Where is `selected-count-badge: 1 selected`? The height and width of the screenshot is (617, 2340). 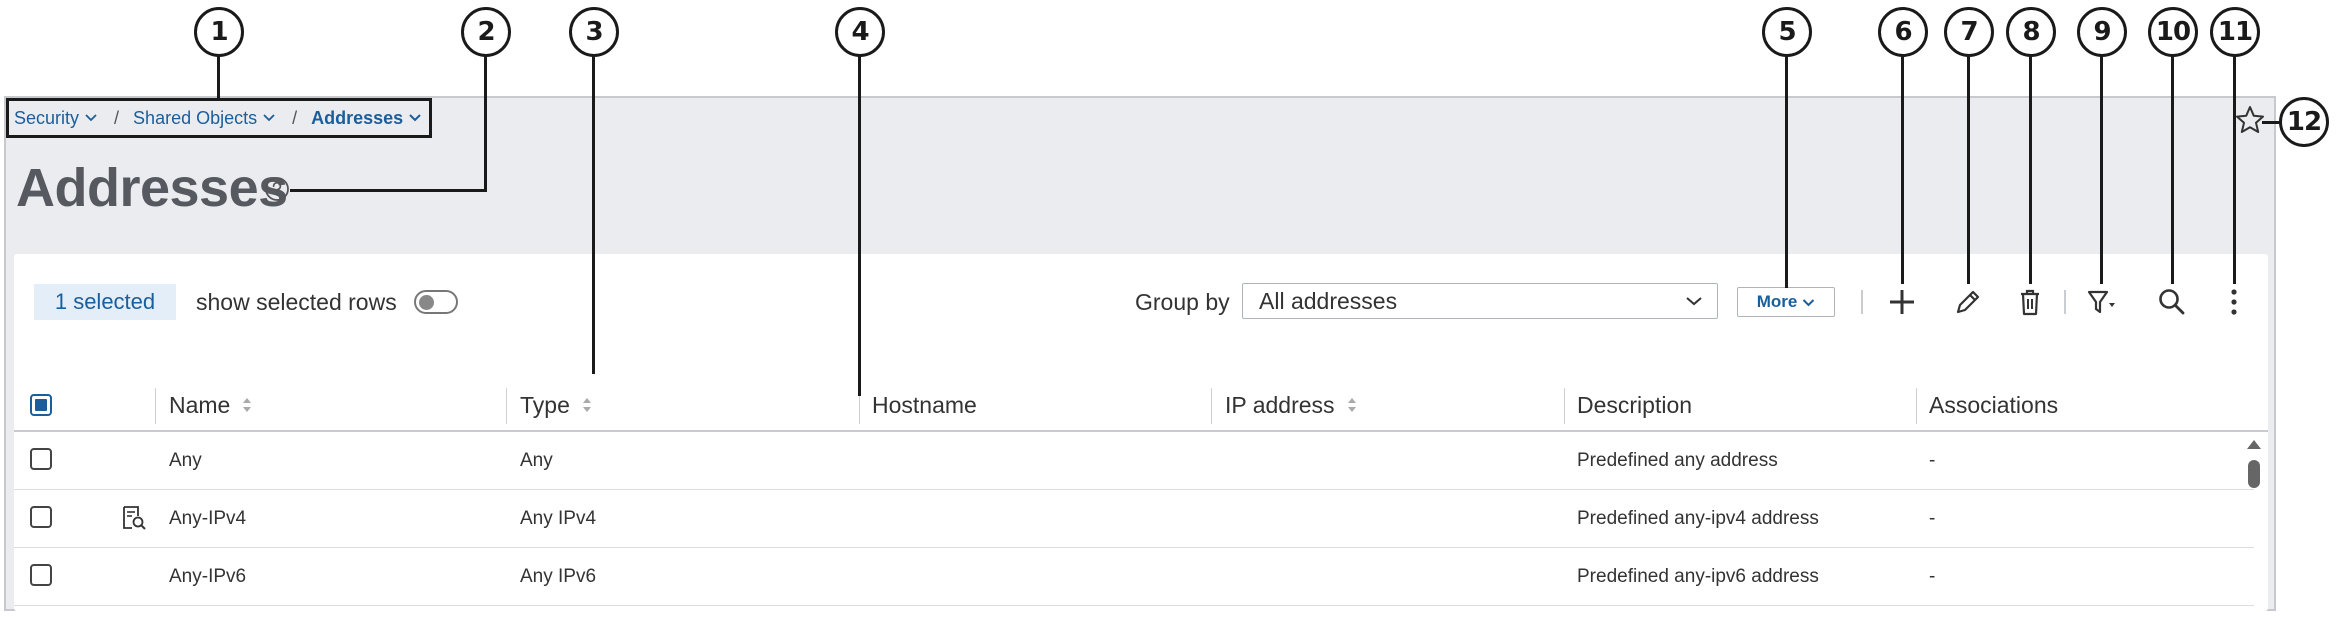
selected-count-badge: 1 selected is located at coordinates (105, 302).